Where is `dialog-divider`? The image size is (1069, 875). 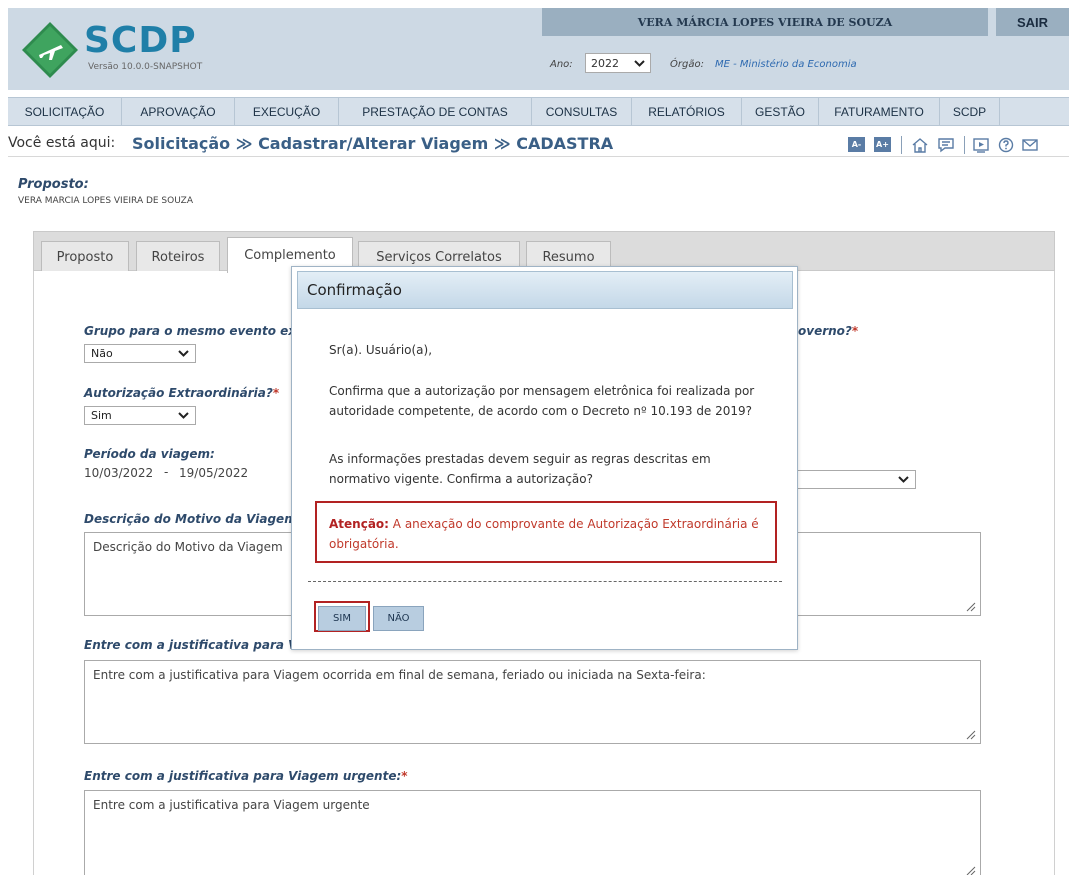 dialog-divider is located at coordinates (545, 581).